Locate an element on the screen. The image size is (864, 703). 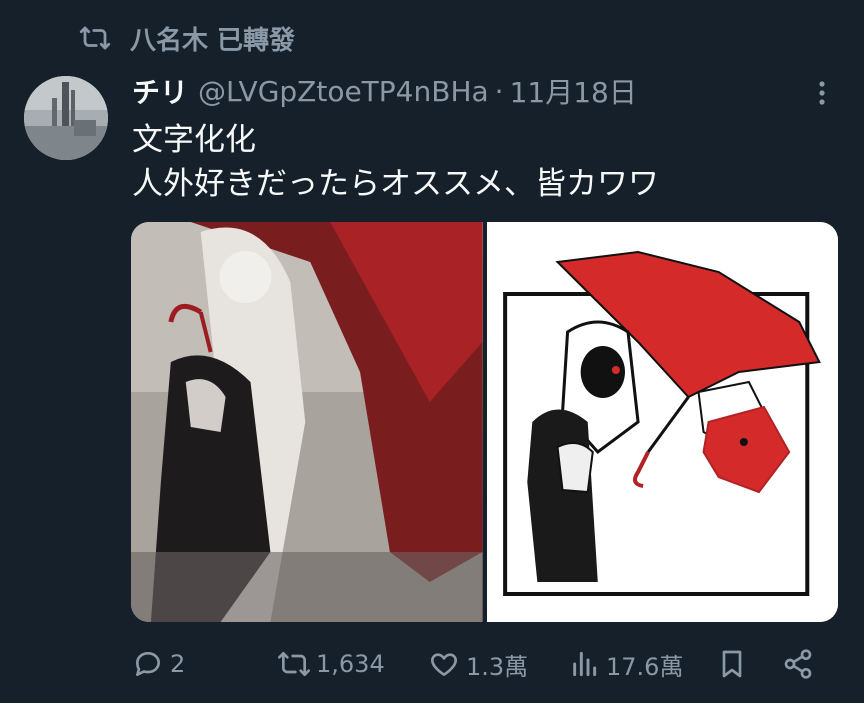
views-icon is located at coordinates (585, 664).